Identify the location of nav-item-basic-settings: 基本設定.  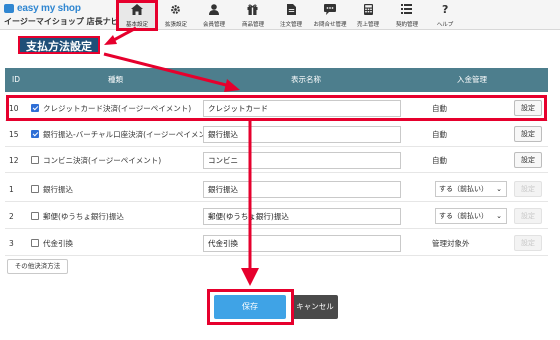
(137, 15).